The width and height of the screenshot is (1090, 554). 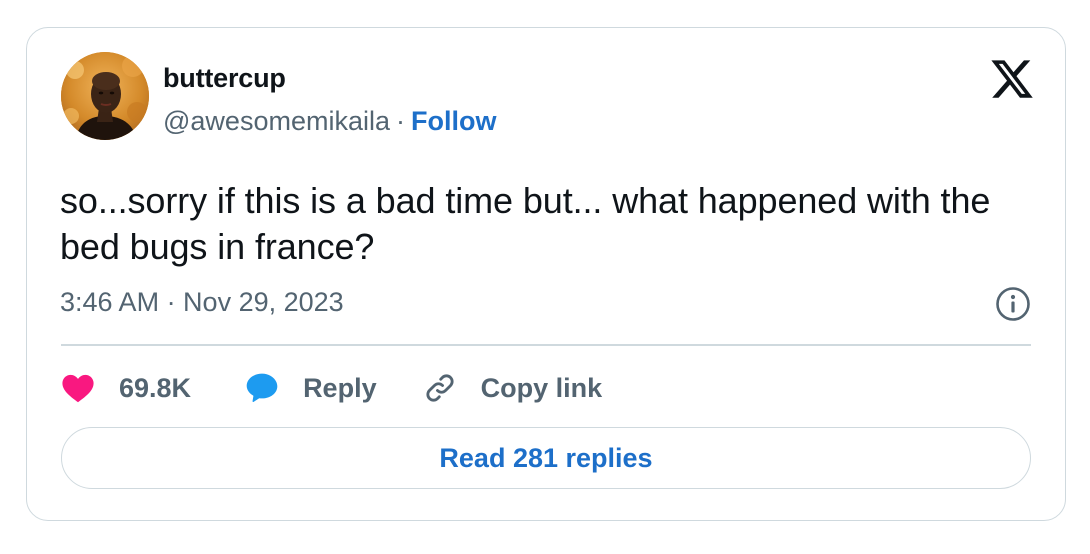 What do you see at coordinates (262, 388) in the screenshot?
I see `speech-bubble-icon` at bounding box center [262, 388].